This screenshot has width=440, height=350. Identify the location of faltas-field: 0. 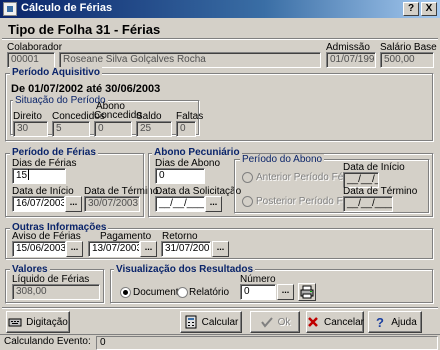
(186, 129).